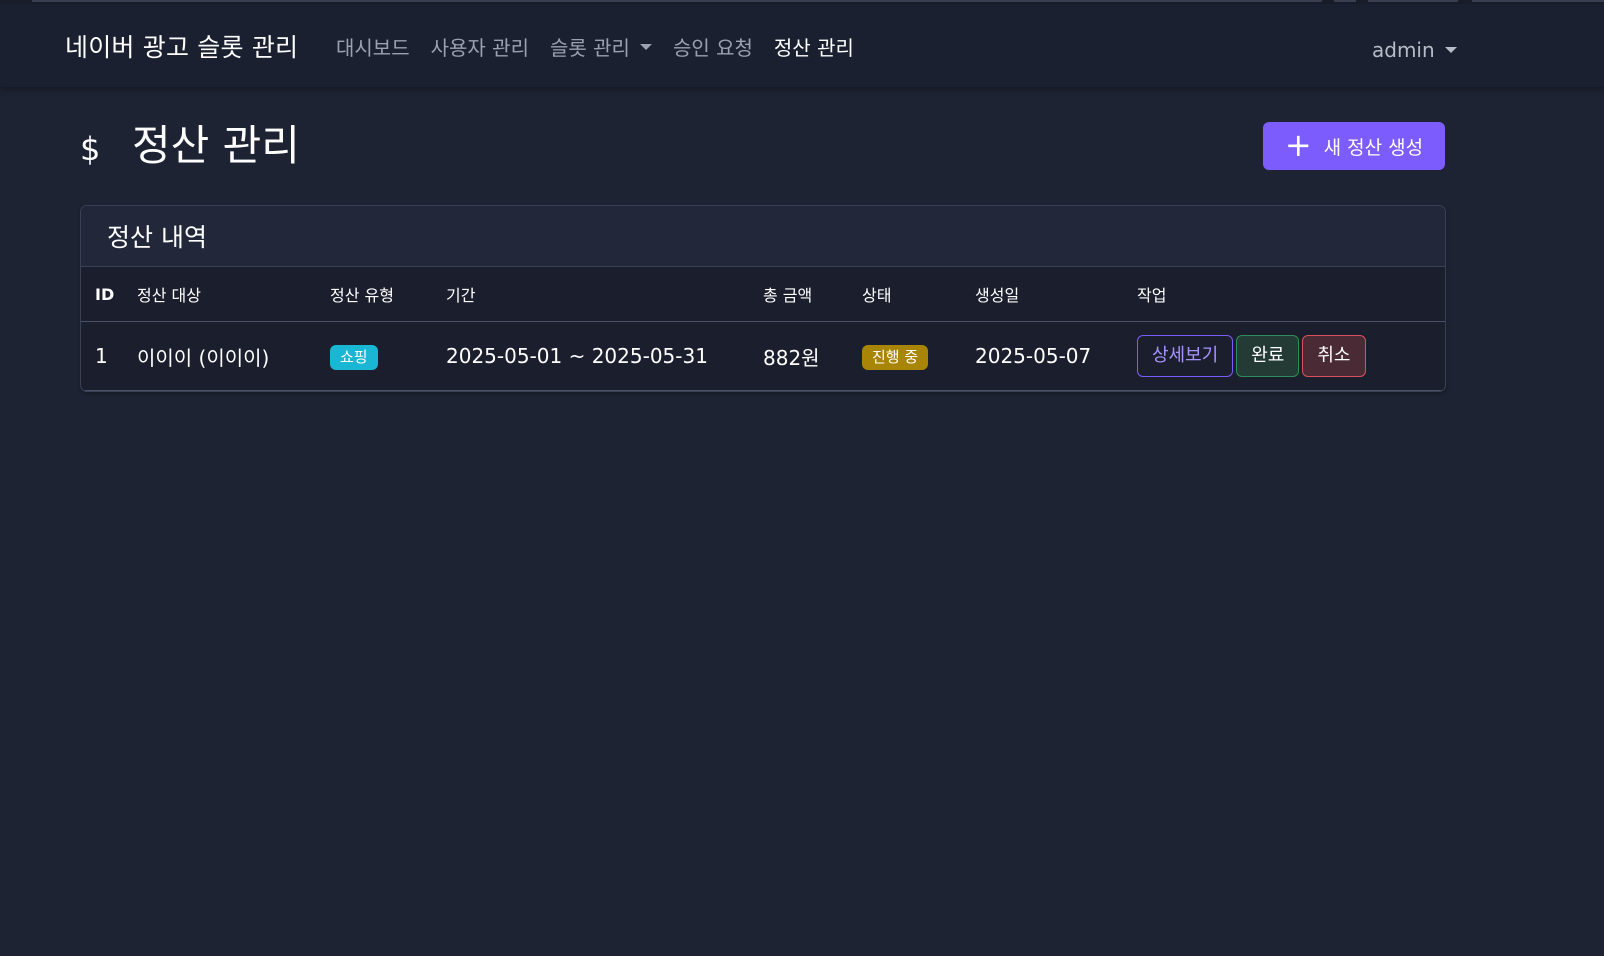 Image resolution: width=1604 pixels, height=956 pixels. I want to click on nav-link-slots-dropdown: 슬롯 관리, so click(601, 46).